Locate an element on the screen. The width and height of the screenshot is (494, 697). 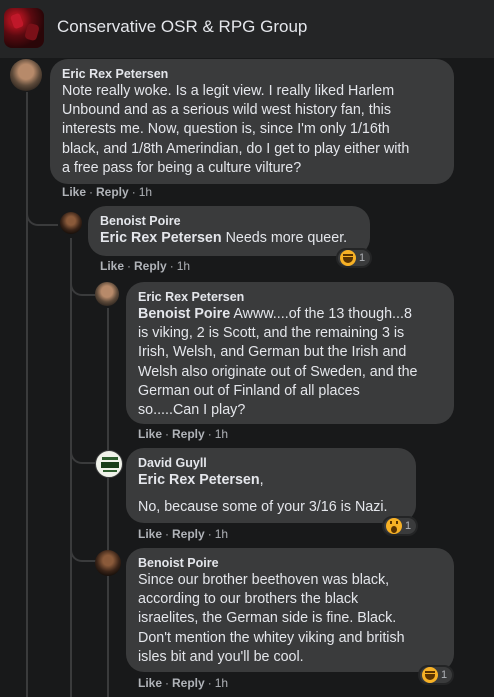
comment-text: Eric Rex Petersen Needs more queer. is located at coordinates (229, 238).